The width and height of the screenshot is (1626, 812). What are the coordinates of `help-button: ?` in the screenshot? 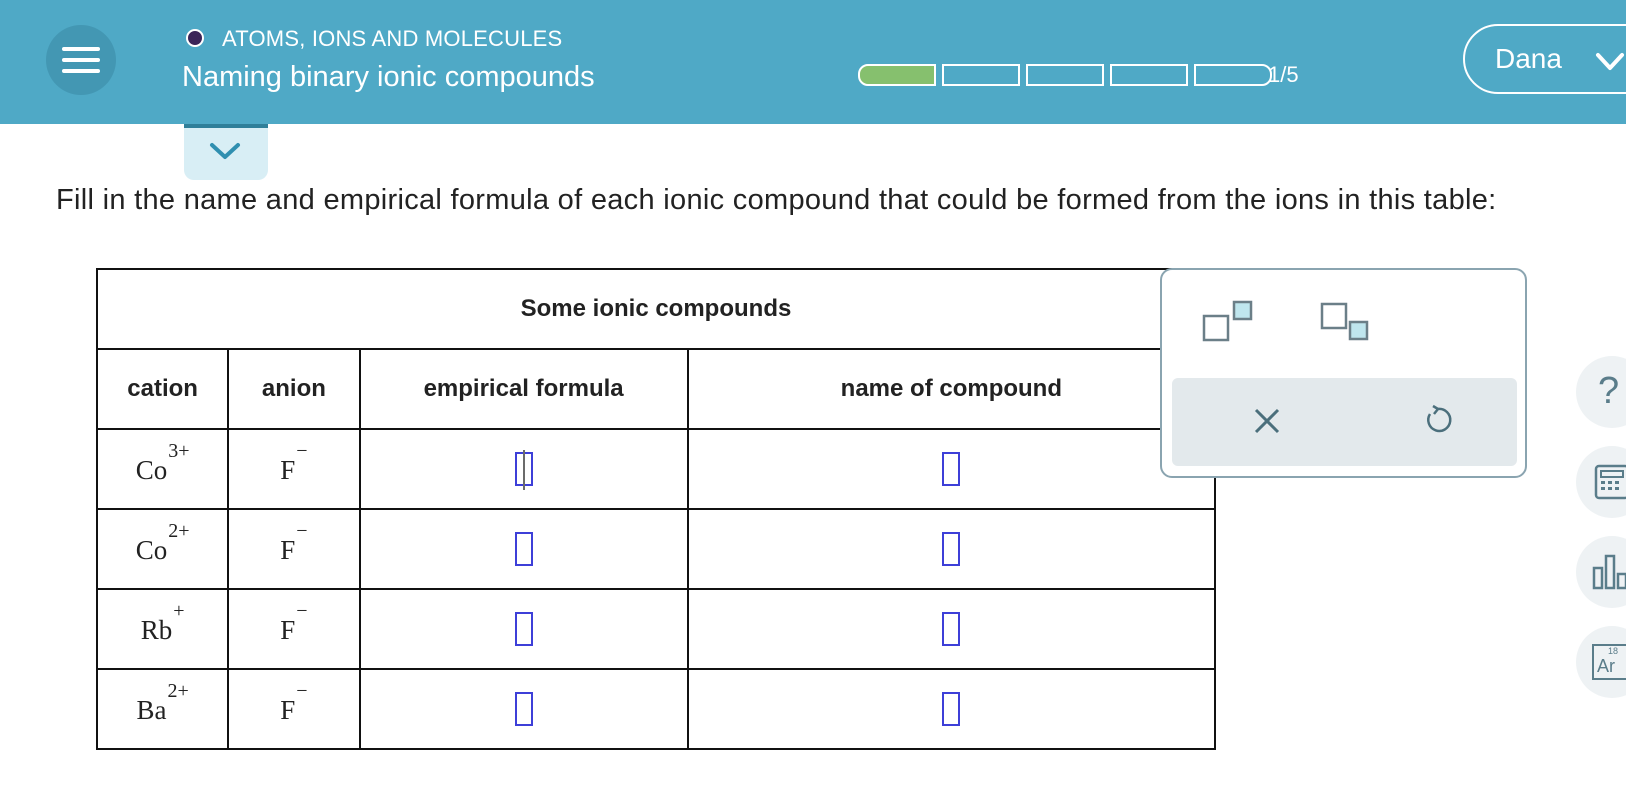 It's located at (1601, 392).